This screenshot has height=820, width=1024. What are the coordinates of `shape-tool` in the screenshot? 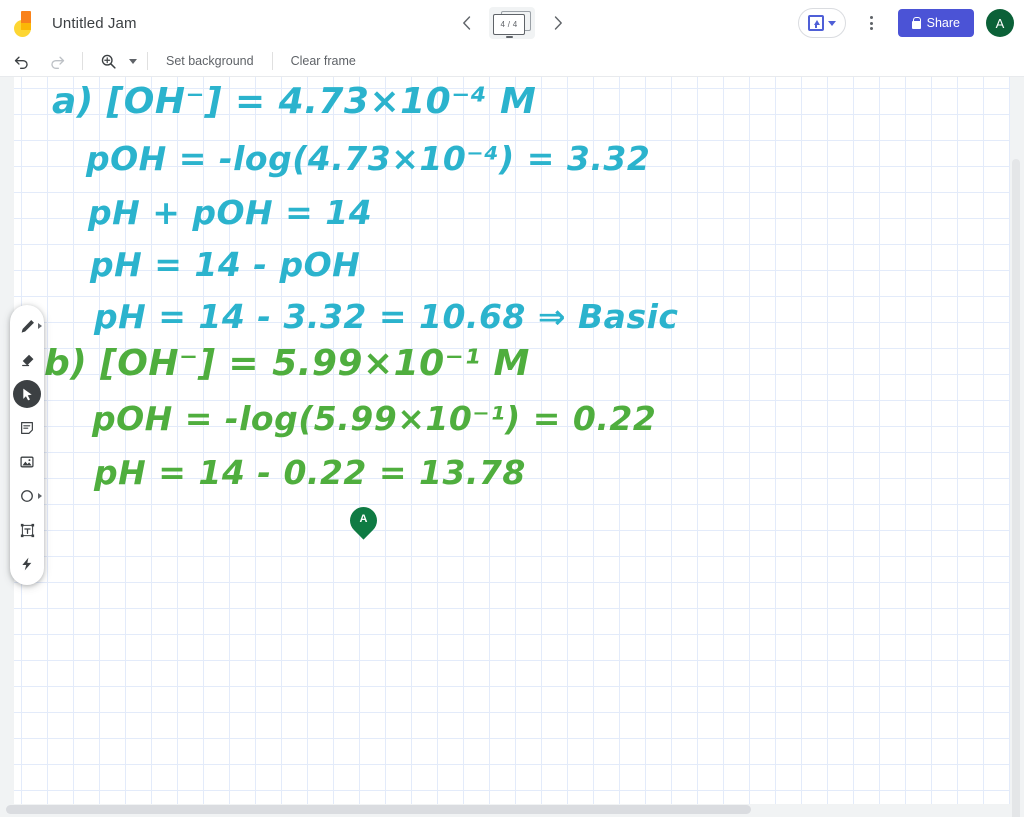 It's located at (27, 496).